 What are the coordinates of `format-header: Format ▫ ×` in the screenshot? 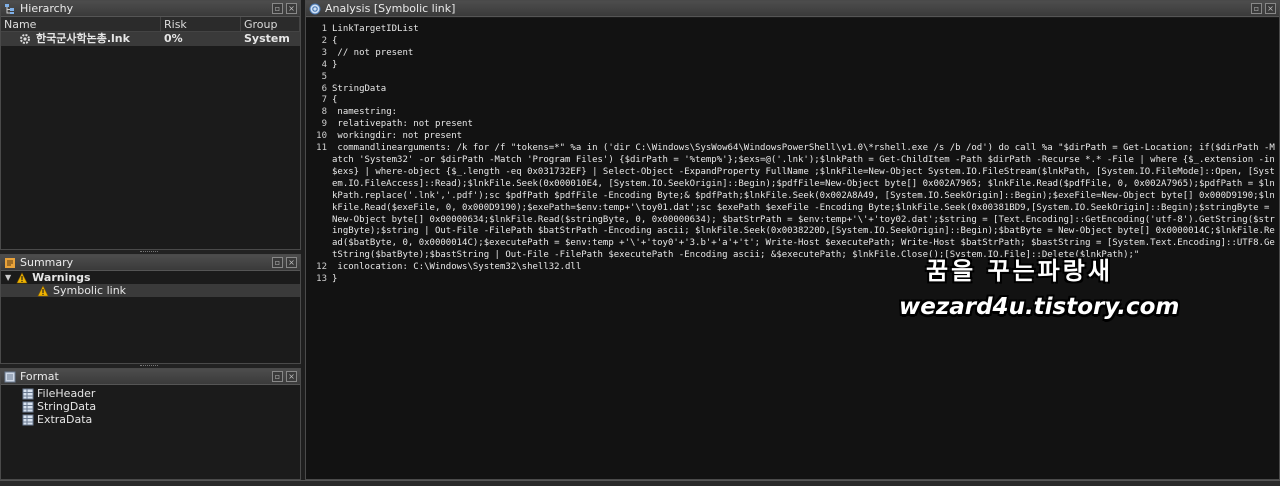 It's located at (150, 377).